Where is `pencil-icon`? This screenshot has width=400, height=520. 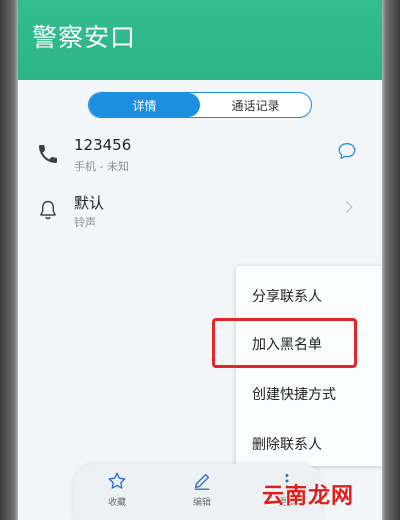
pencil-icon is located at coordinates (202, 481).